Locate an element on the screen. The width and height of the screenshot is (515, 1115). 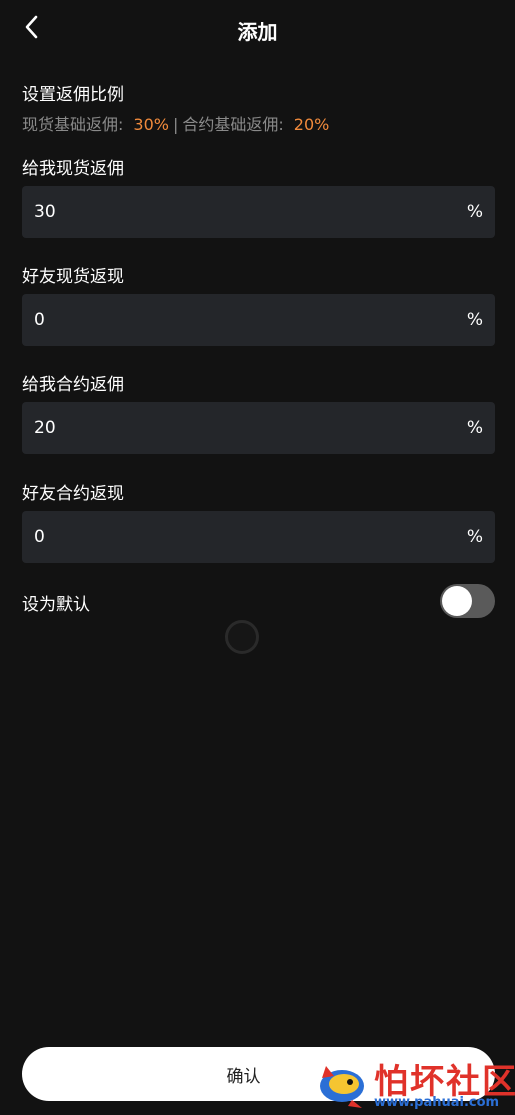
set-default-toggle is located at coordinates (467, 601).